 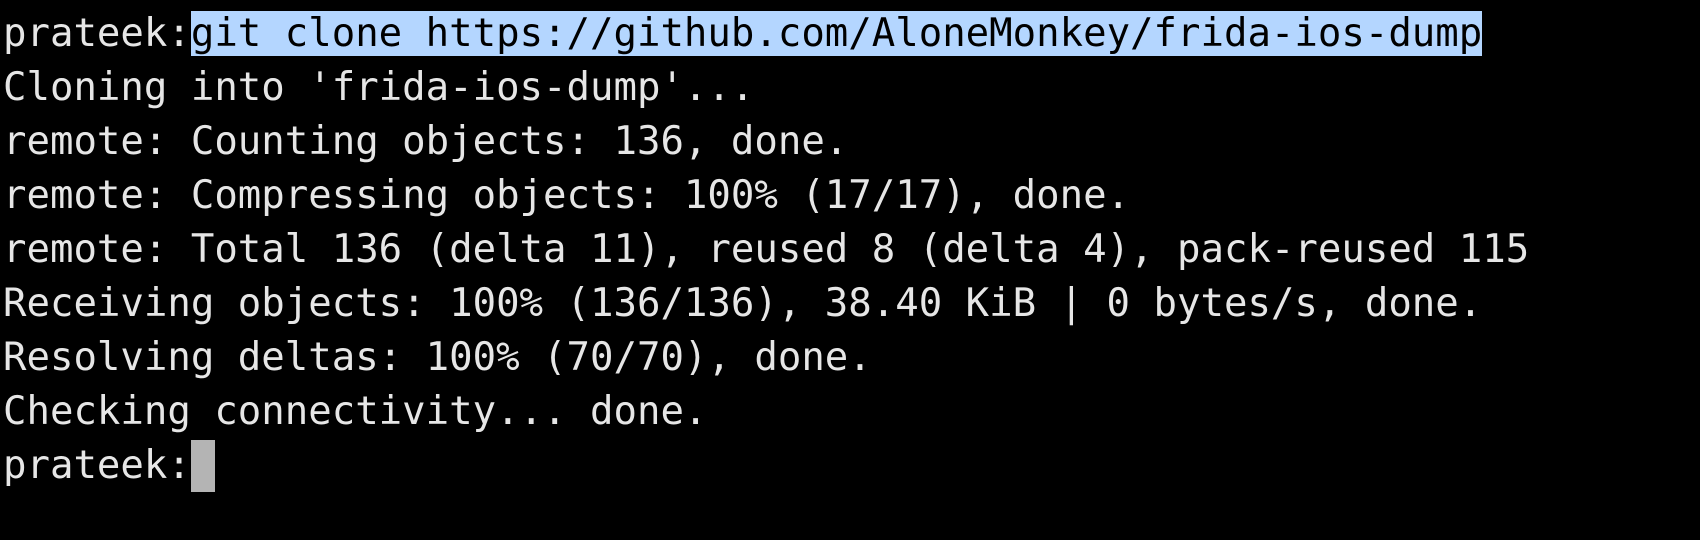 What do you see at coordinates (355, 411) in the screenshot?
I see `output-line-checking: Checking connectivity... done.` at bounding box center [355, 411].